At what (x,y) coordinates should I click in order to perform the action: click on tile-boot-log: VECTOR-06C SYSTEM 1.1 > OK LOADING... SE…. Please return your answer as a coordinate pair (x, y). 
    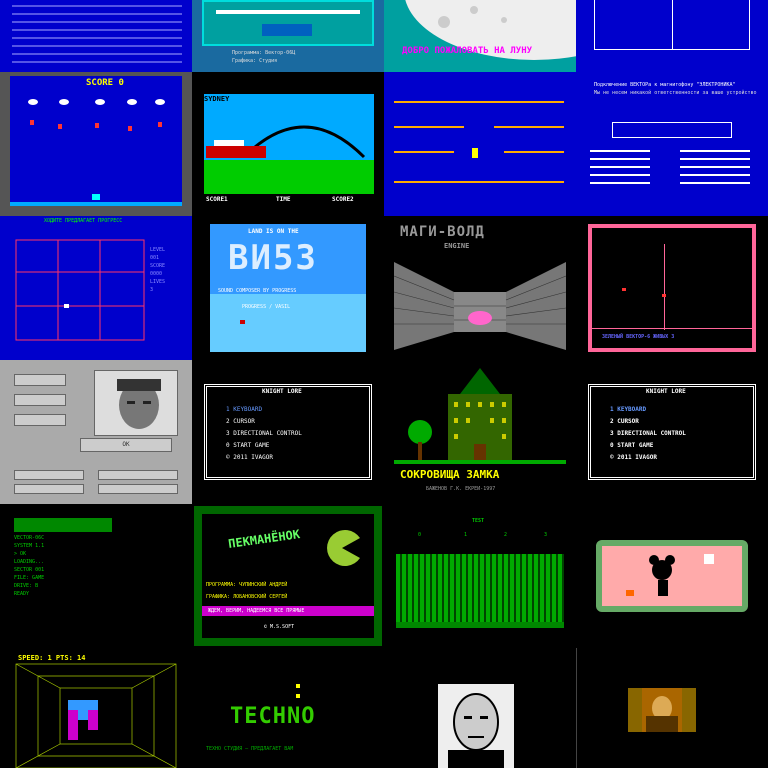
    Looking at the image, I should click on (96, 576).